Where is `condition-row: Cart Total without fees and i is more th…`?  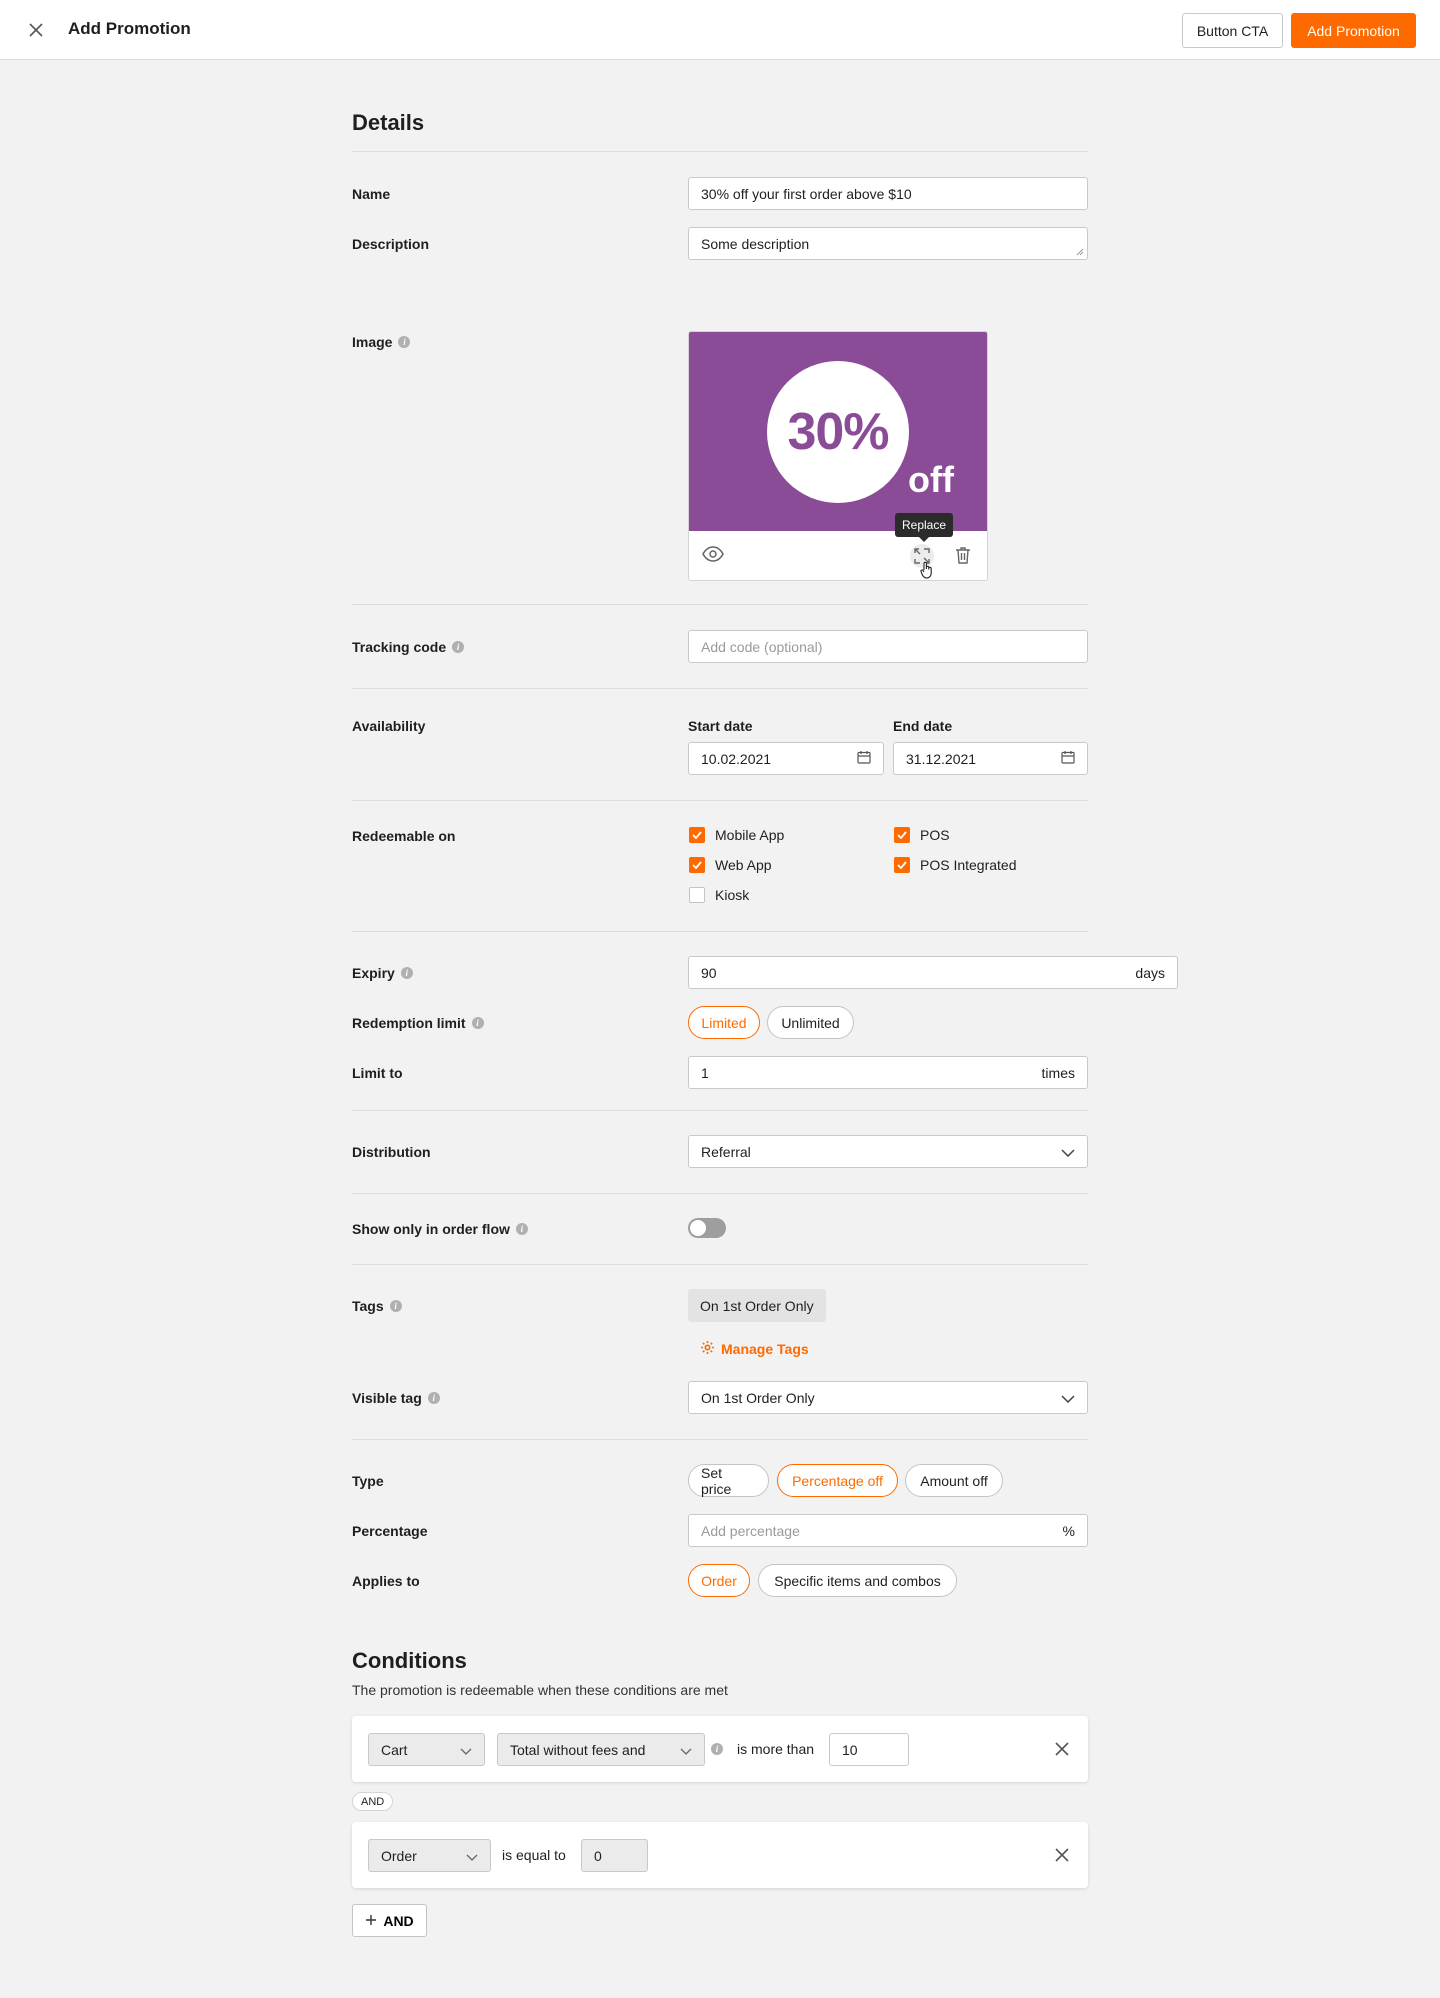 condition-row: Cart Total without fees and i is more th… is located at coordinates (720, 1749).